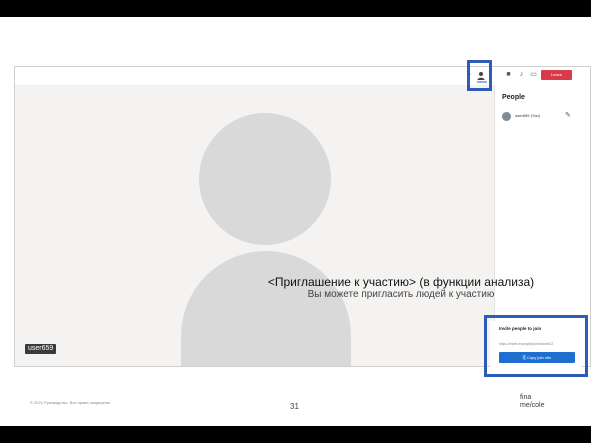 The image size is (591, 443). I want to click on participant-name: user659 (You), so click(527, 115).